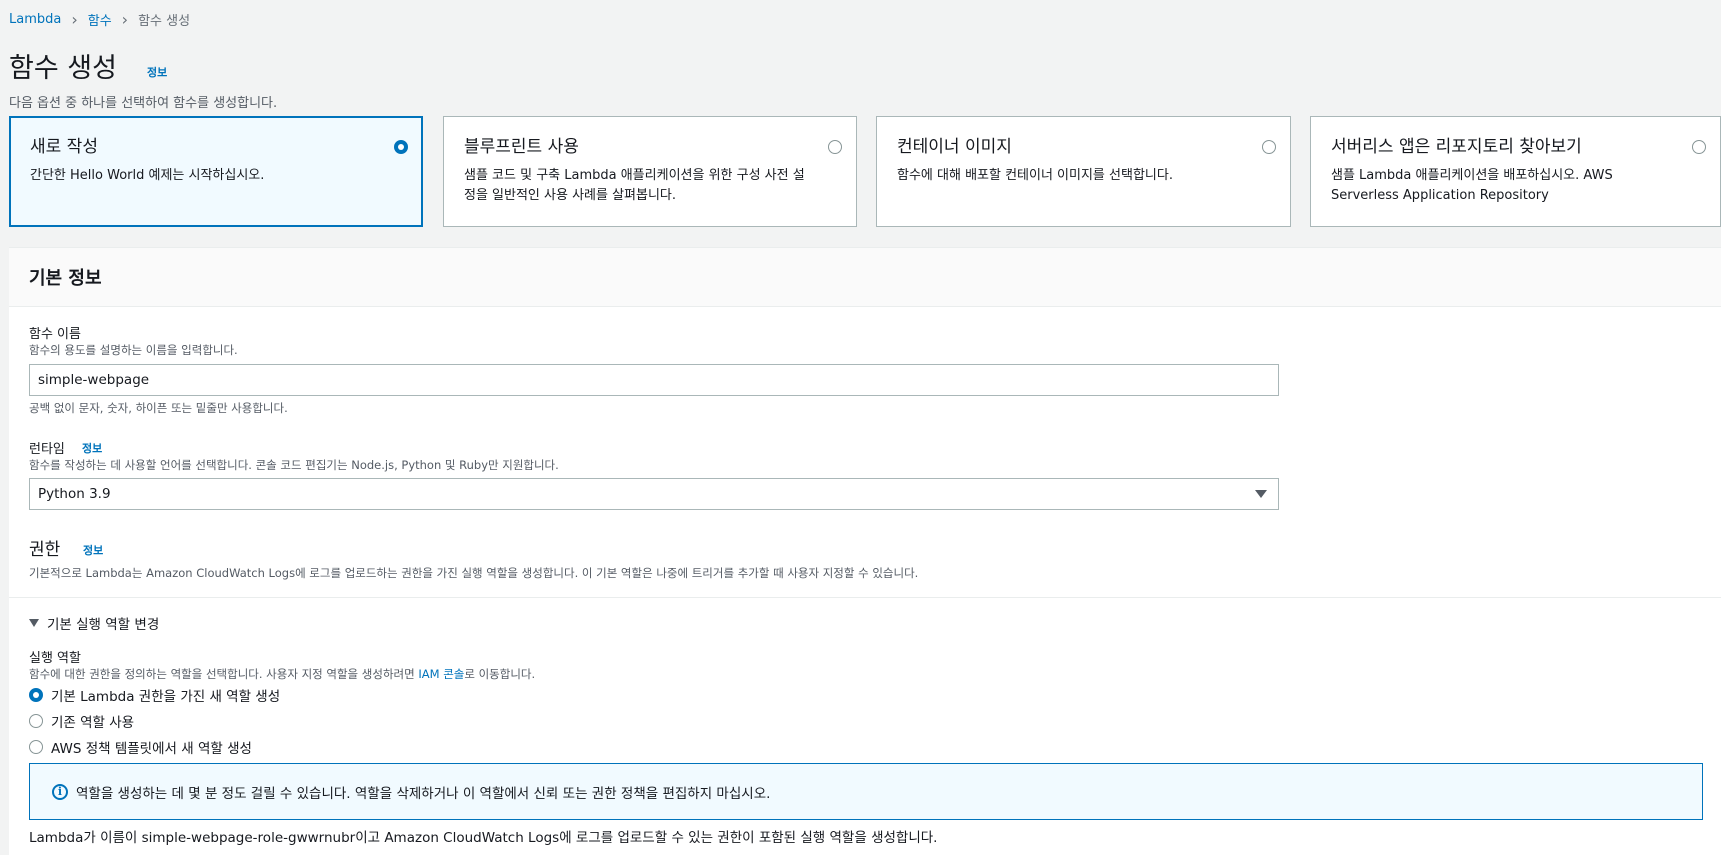 The height and width of the screenshot is (855, 1721). Describe the element at coordinates (441, 674) in the screenshot. I see `iam-console-link: IAM 콘솔` at that location.